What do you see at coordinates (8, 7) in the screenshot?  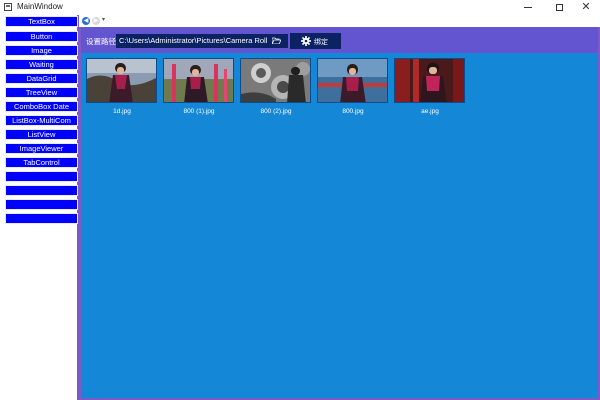 I see `app-icon` at bounding box center [8, 7].